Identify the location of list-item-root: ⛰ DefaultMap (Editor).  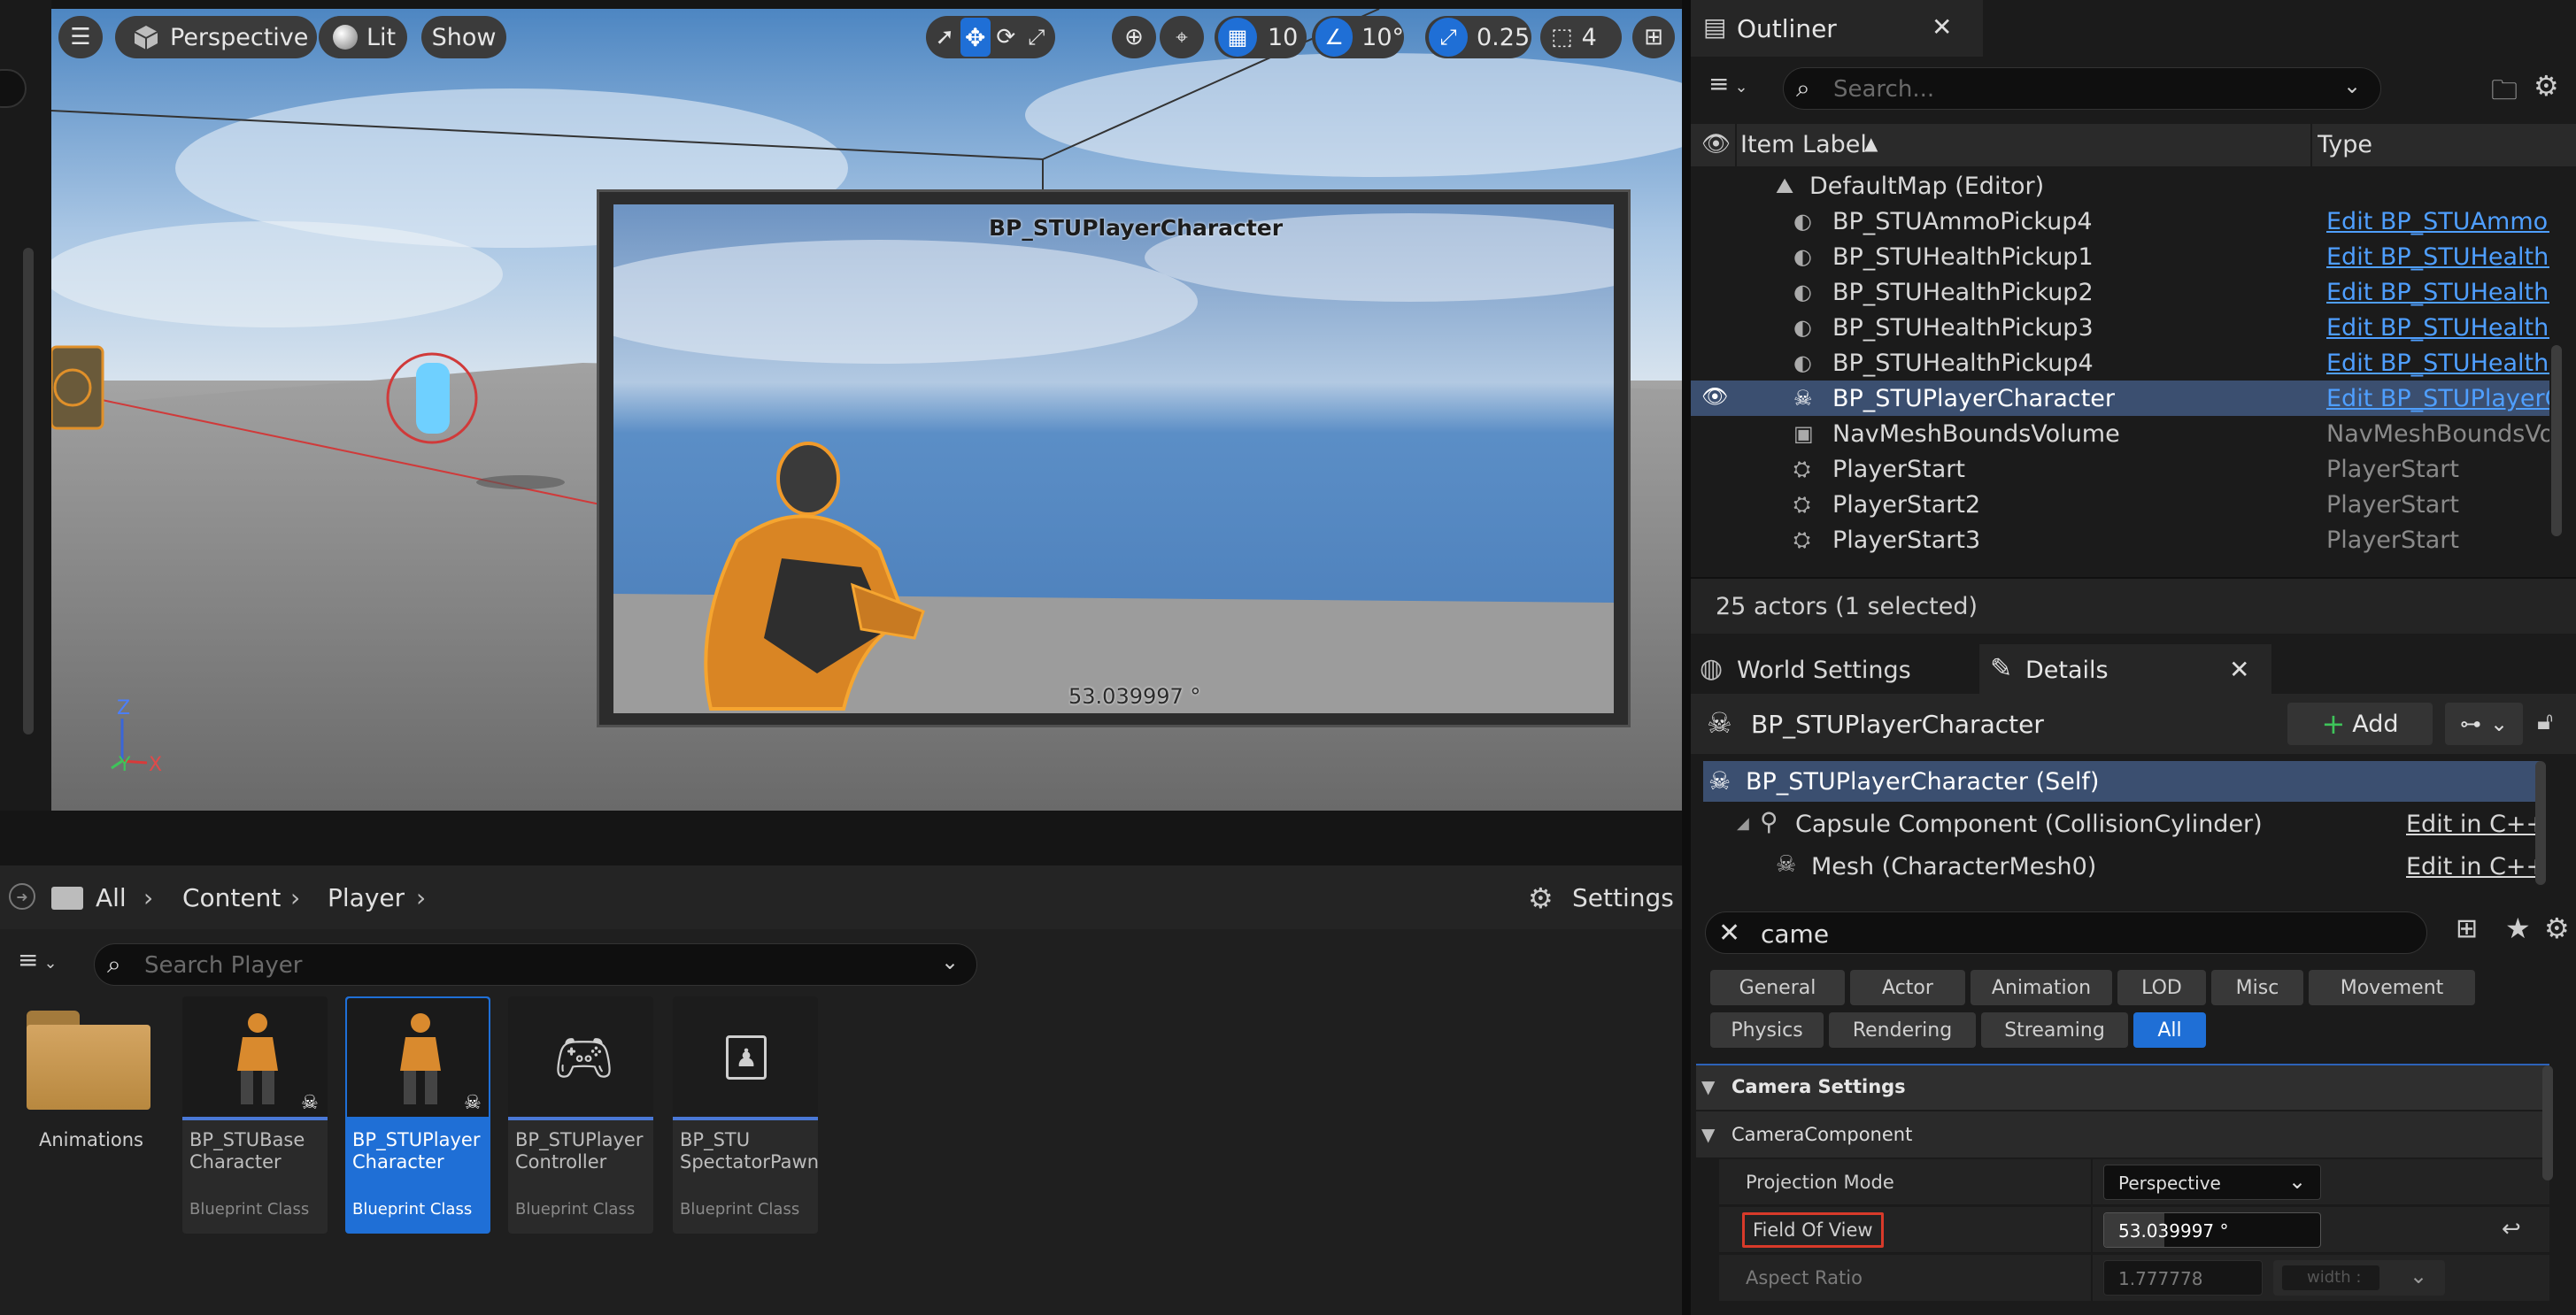
(2120, 186).